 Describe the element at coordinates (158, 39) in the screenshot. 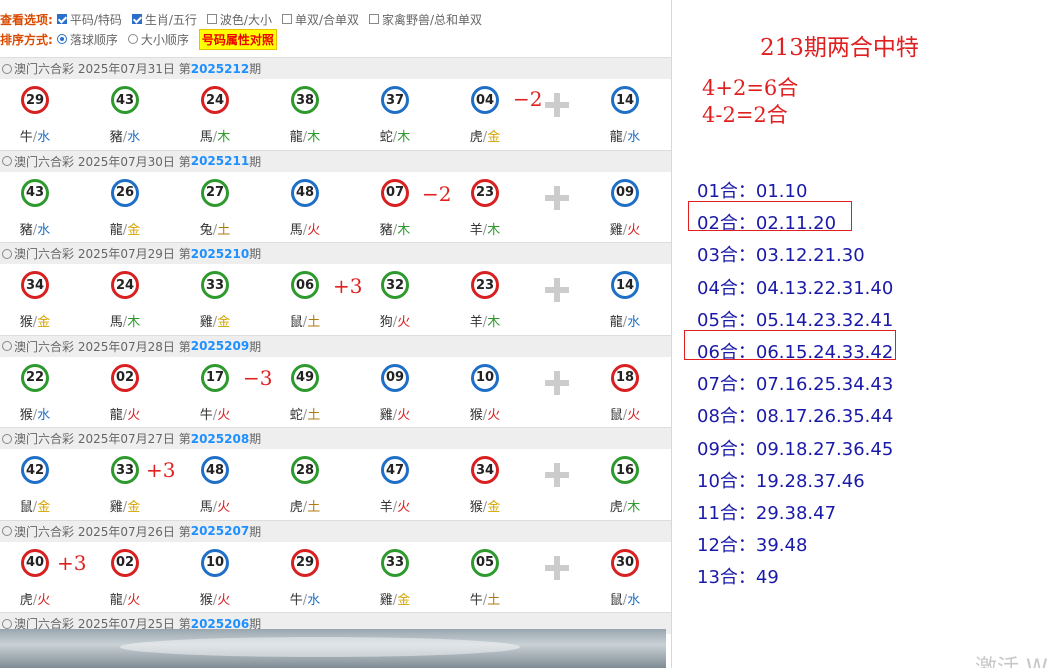

I see `sort-option-1: 大小顺序` at that location.